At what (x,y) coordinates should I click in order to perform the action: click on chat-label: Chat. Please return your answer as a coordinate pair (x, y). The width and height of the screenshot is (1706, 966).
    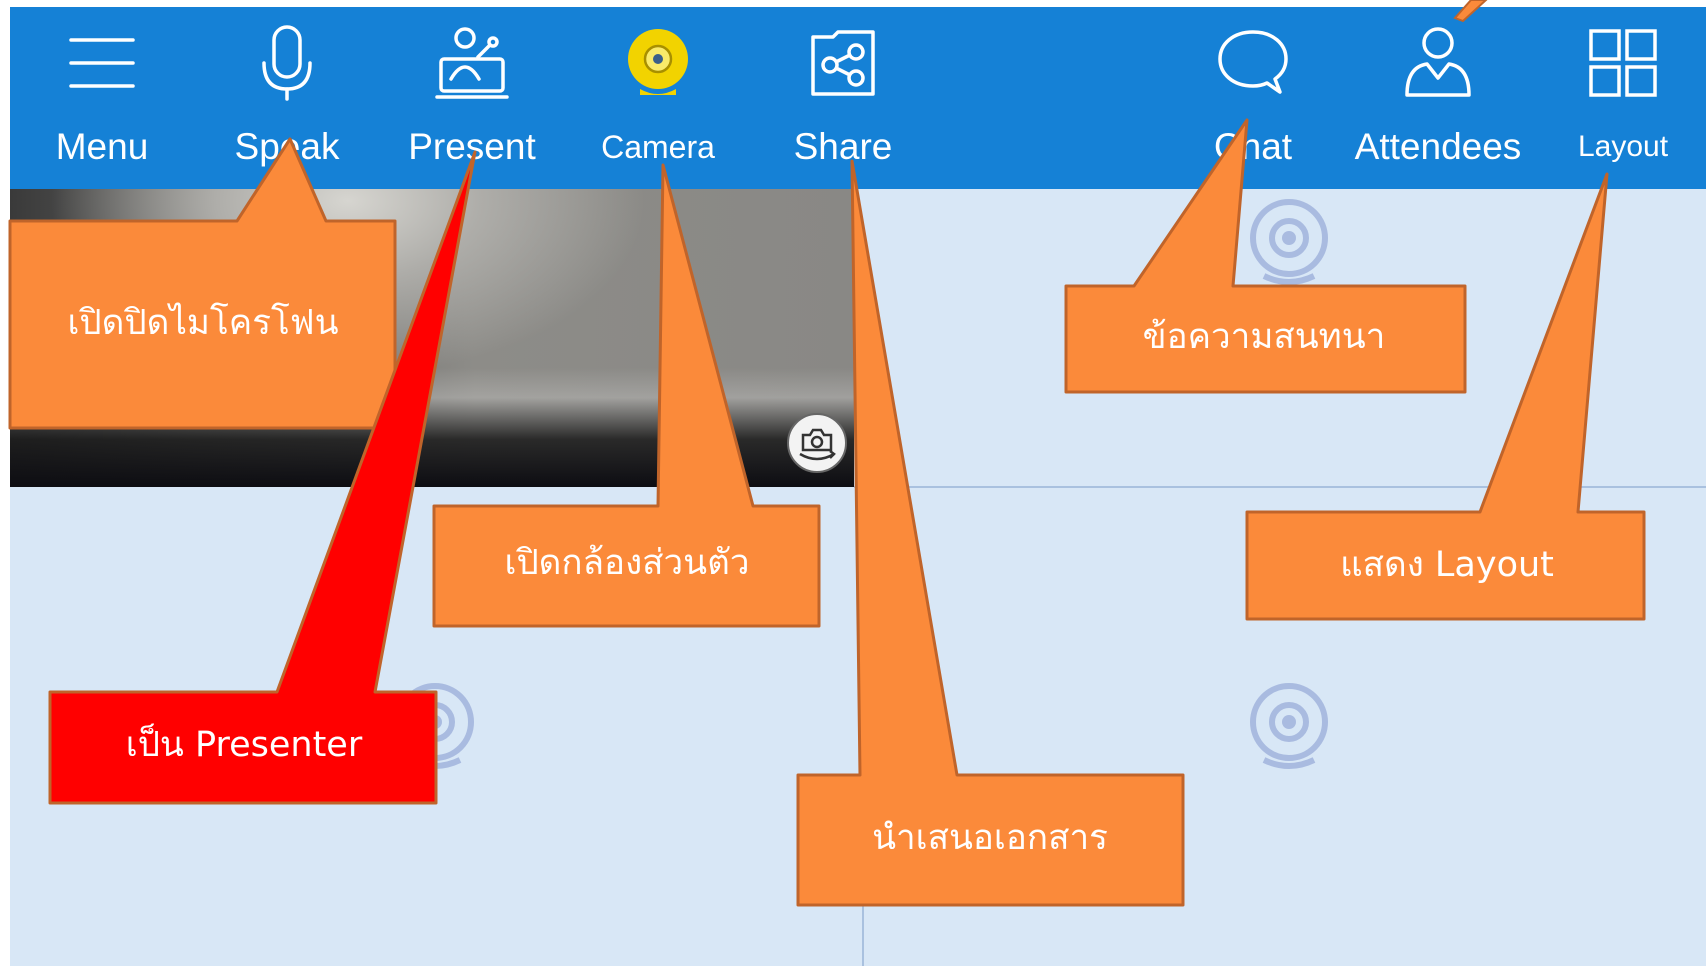
    Looking at the image, I should click on (1253, 146).